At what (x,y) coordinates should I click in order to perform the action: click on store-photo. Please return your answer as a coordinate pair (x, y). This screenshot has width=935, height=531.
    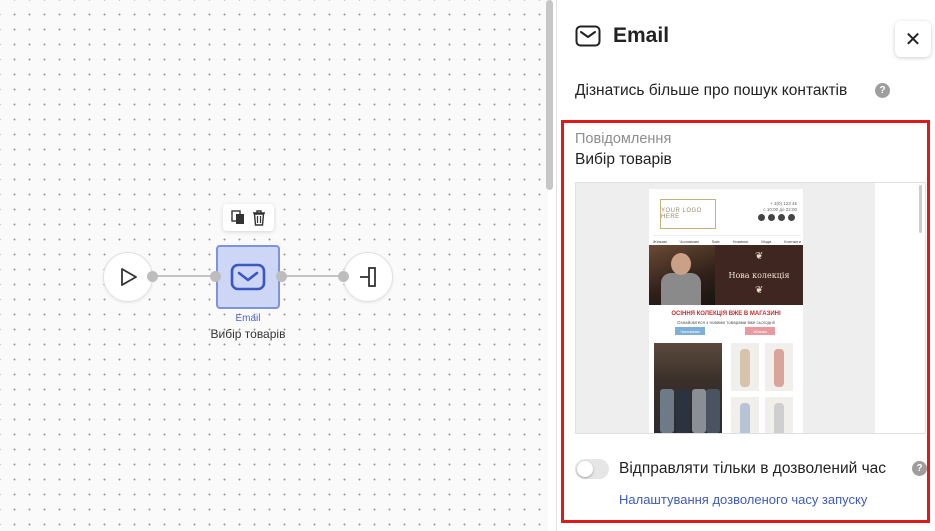
    Looking at the image, I should click on (688, 388).